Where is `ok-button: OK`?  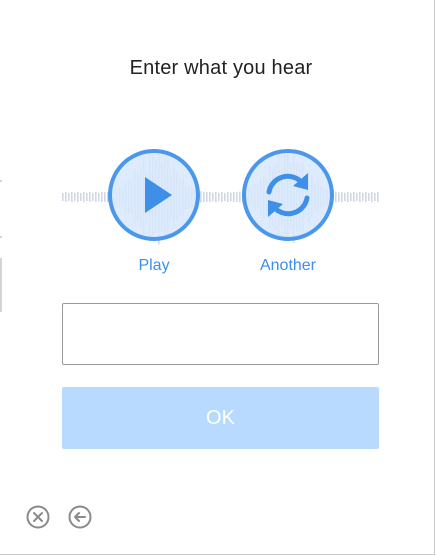 ok-button: OK is located at coordinates (220, 418).